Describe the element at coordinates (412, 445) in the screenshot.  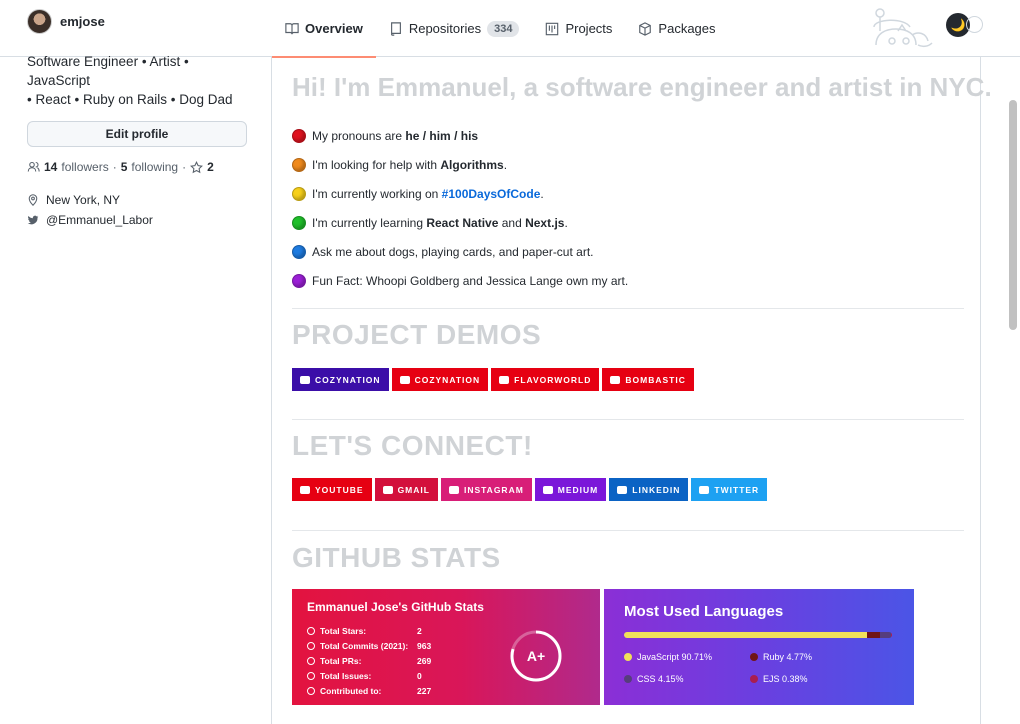
I see `section-title-connect: LET'S CONNECT!` at that location.